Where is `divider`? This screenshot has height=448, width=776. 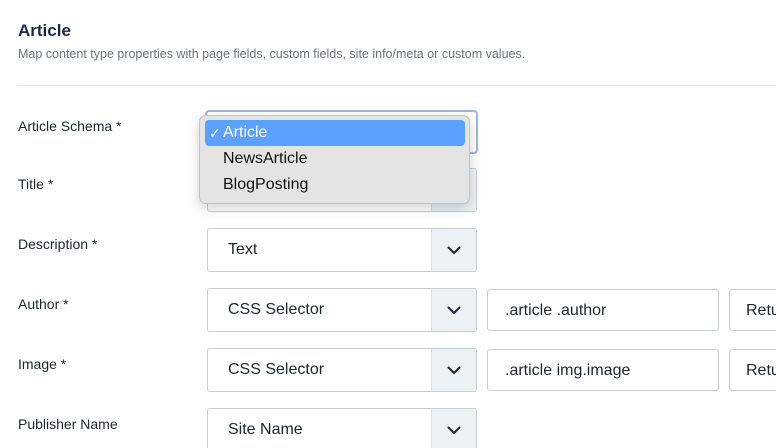 divider is located at coordinates (397, 85).